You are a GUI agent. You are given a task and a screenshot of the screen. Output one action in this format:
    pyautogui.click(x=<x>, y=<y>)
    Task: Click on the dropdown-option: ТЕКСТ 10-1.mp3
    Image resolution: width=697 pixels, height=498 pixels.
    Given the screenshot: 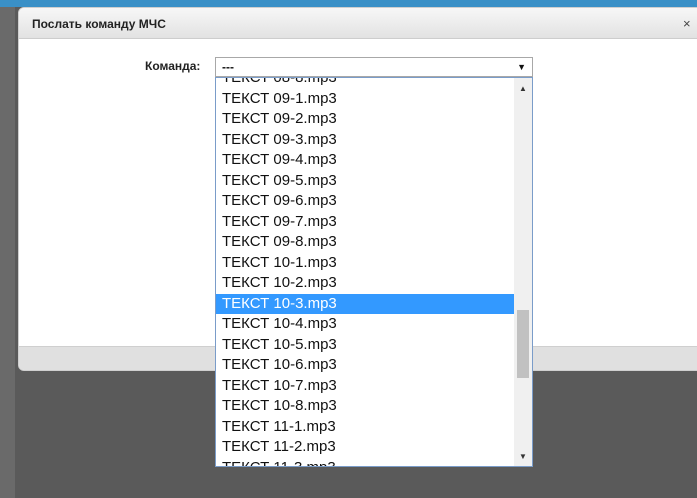 What is the action you would take?
    pyautogui.click(x=365, y=263)
    